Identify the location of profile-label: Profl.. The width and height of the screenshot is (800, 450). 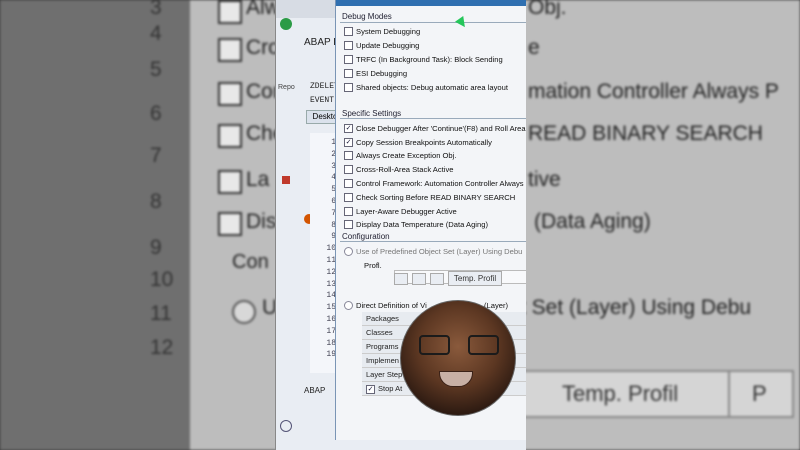
(373, 265).